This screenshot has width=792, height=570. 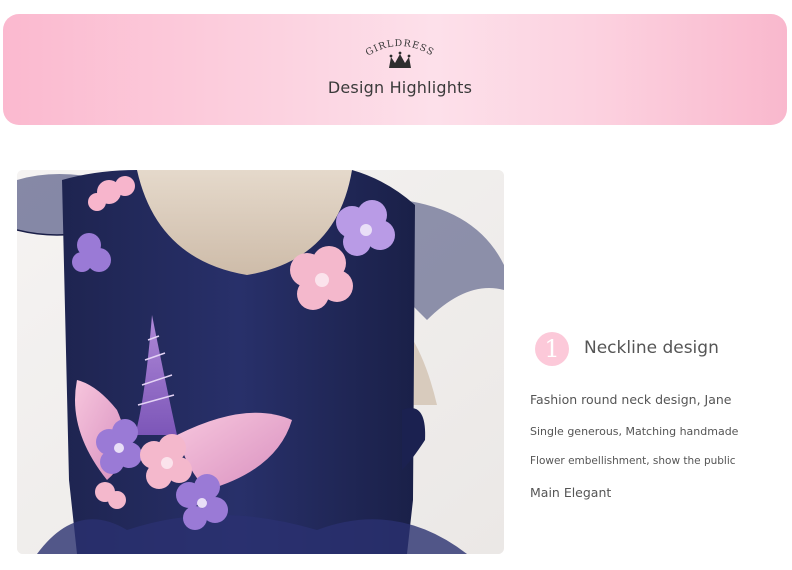 I want to click on feature-description-line: Flower embellishment, show the public, so click(x=633, y=461).